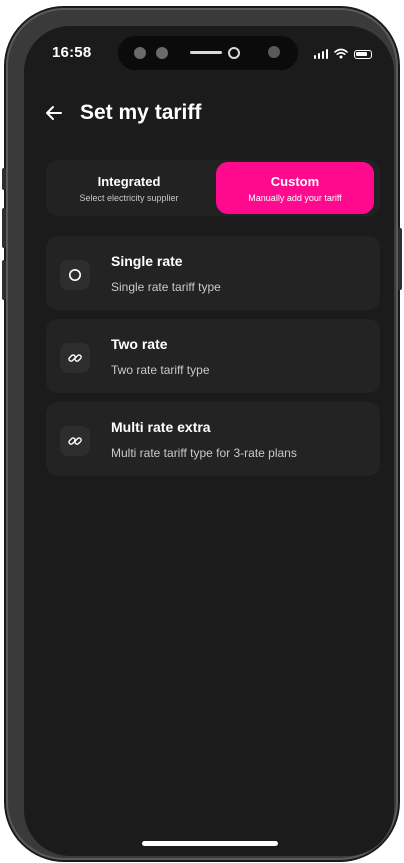 This screenshot has width=404, height=863. I want to click on island-bar-icon, so click(206, 52).